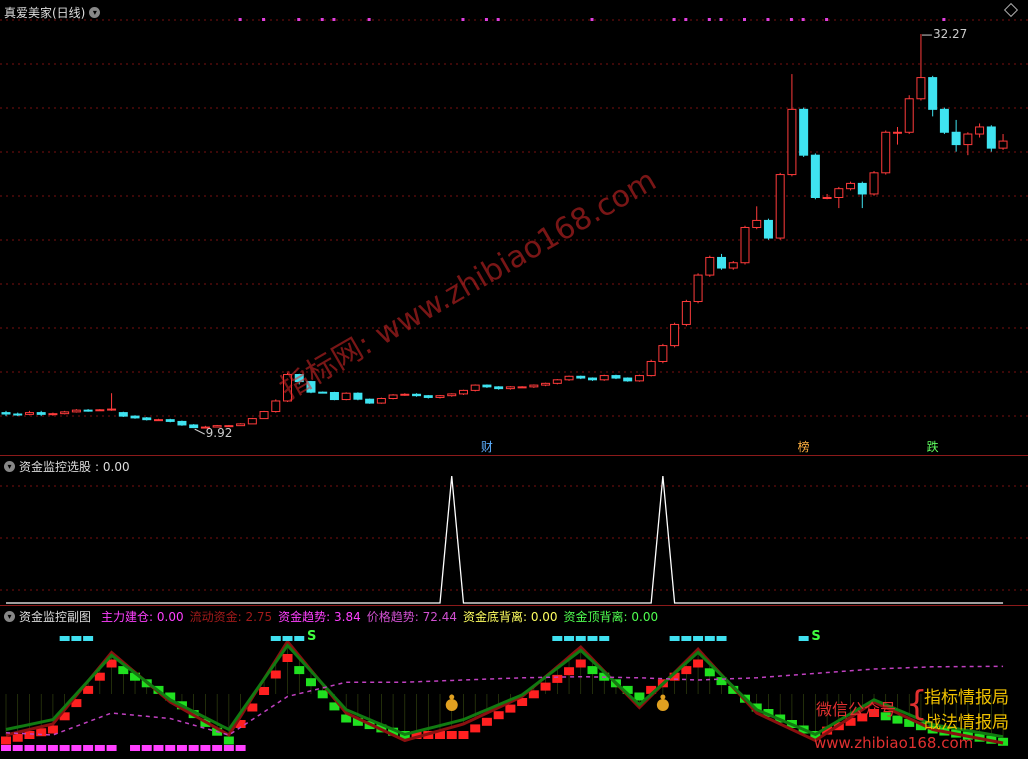  I want to click on stock-name: 真爱美家(日线), so click(45, 13).